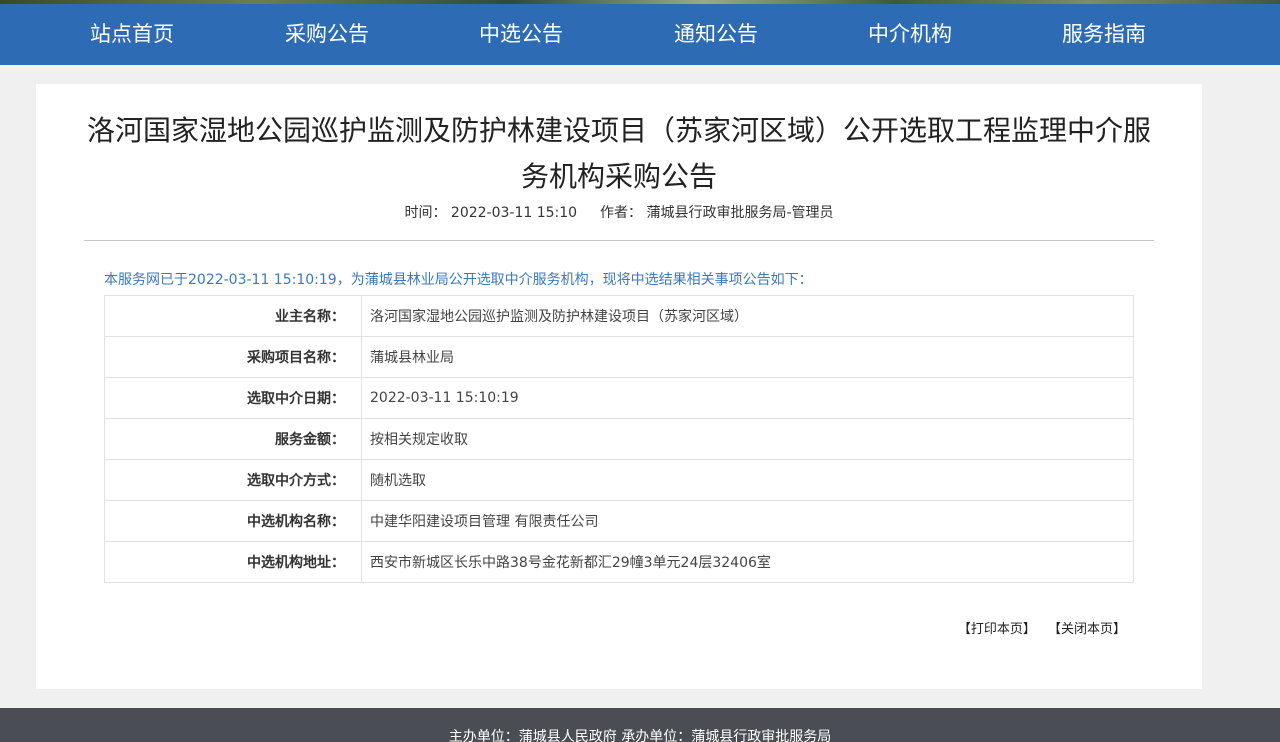 This screenshot has height=742, width=1280. I want to click on table-row: 选取中介日期： 2022-03-11 15:10:19, so click(619, 398).